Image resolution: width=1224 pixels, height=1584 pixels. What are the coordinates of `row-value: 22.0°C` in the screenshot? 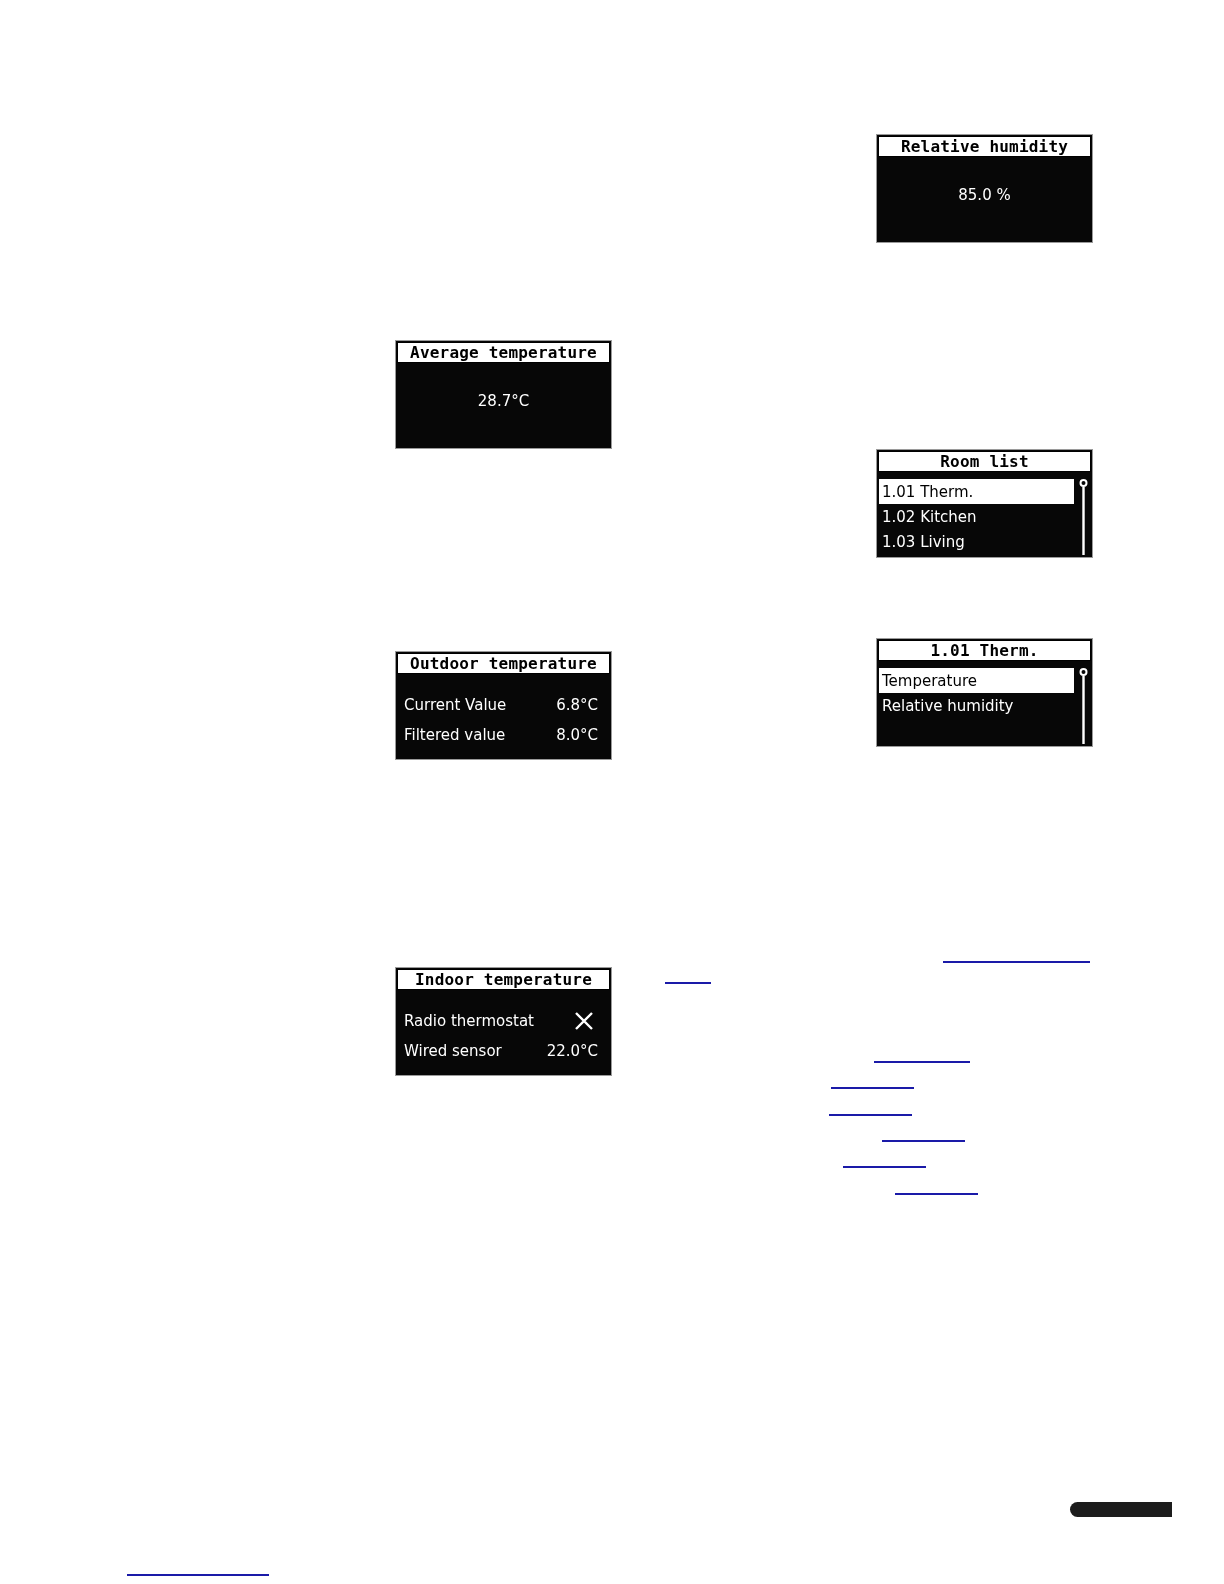 It's located at (572, 1051).